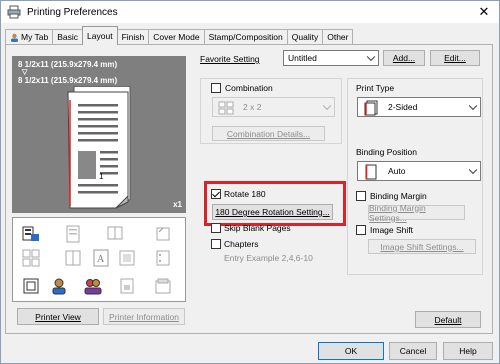 The height and width of the screenshot is (364, 500). Describe the element at coordinates (386, 152) in the screenshot. I see `binding-position-label: Binding Position` at that location.